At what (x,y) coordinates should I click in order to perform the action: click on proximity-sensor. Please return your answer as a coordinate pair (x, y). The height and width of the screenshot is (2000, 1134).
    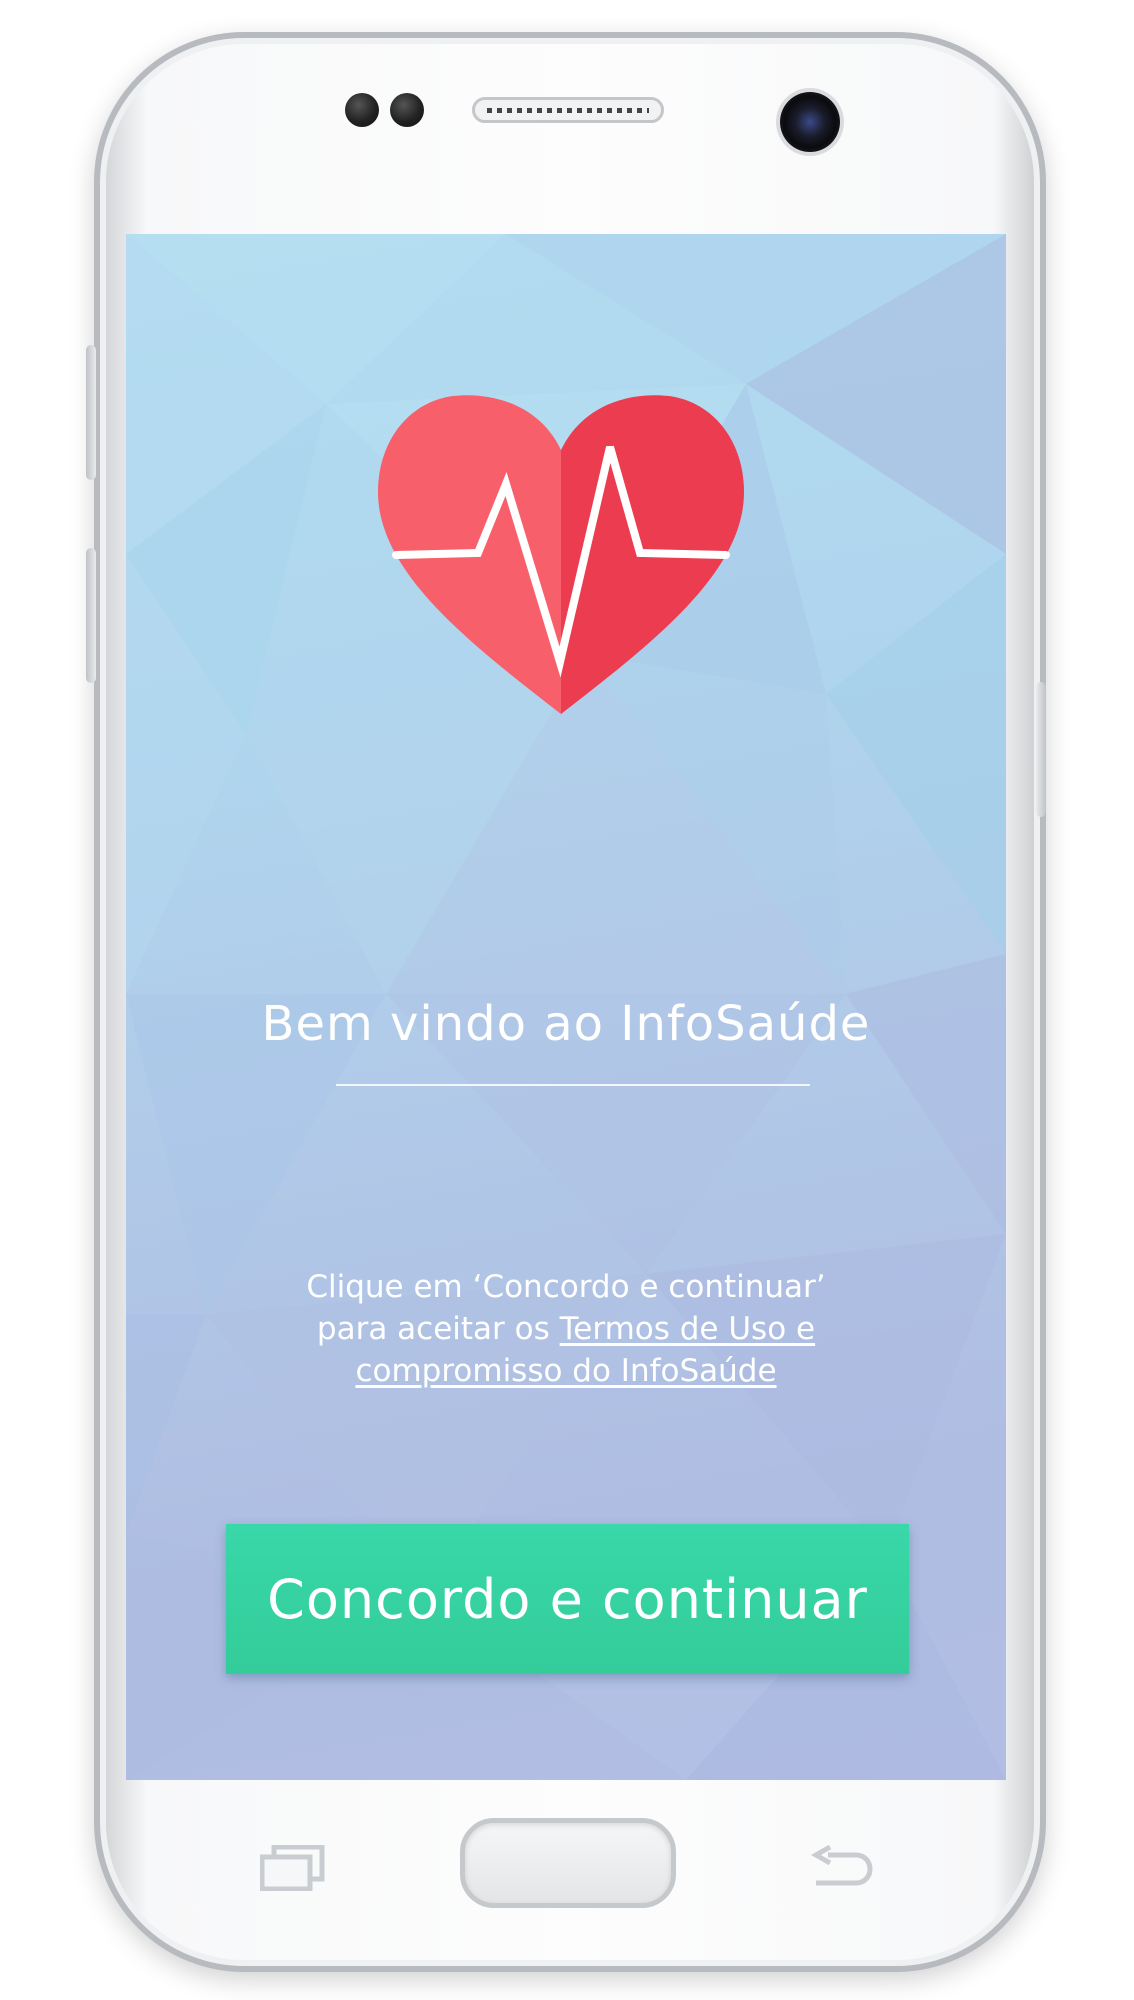
    Looking at the image, I should click on (362, 110).